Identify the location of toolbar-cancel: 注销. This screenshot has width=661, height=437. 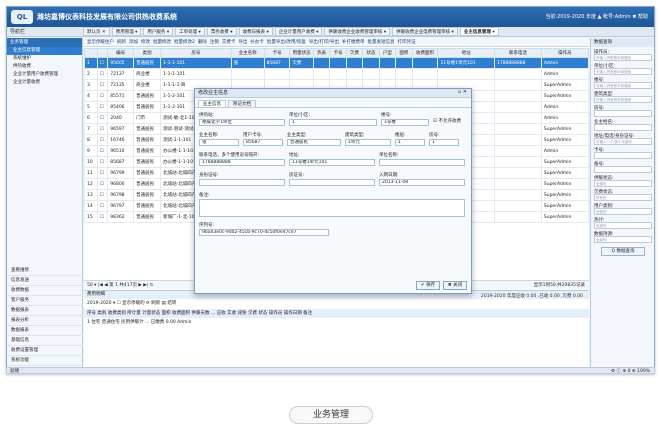
(214, 42).